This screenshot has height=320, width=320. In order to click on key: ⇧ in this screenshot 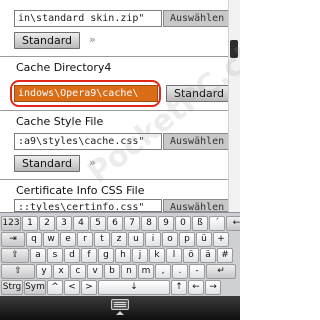, I will do `click(18, 271)`.